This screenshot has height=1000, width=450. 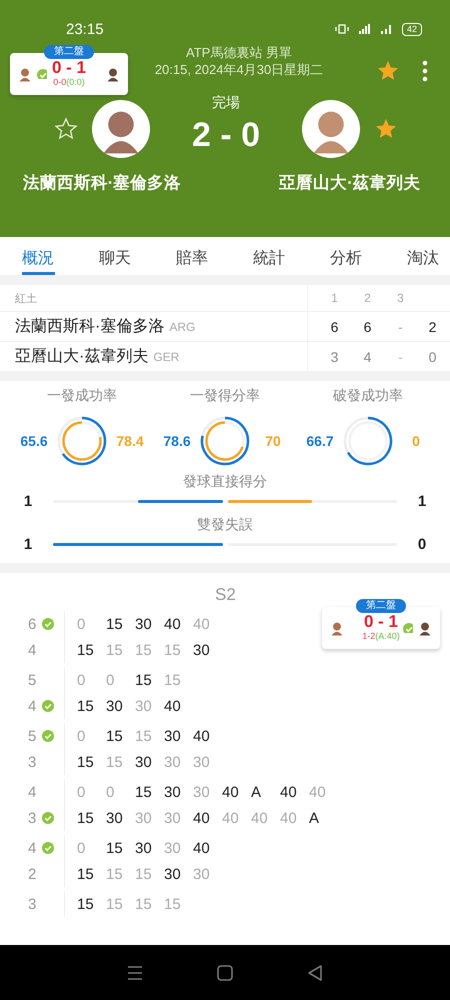 What do you see at coordinates (225, 525) in the screenshot?
I see `stat-label: 雙發失誤` at bounding box center [225, 525].